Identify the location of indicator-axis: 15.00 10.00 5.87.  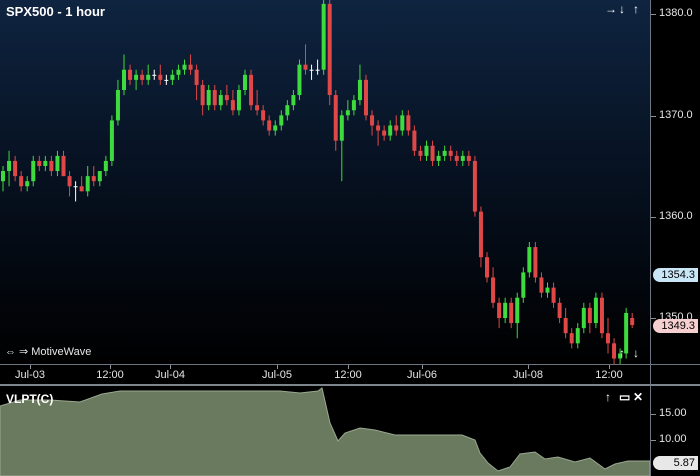
(675, 430).